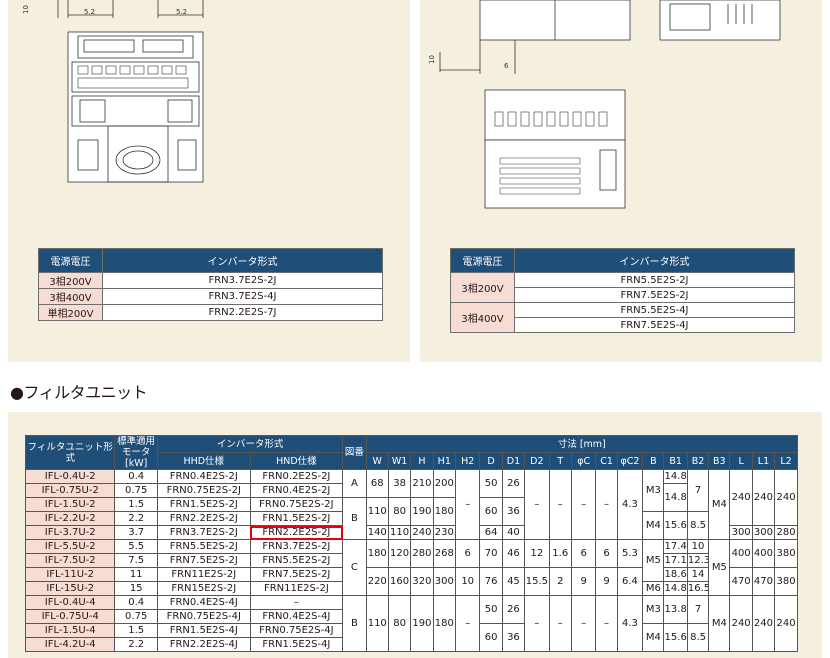 This screenshot has width=830, height=658. What do you see at coordinates (70, 630) in the screenshot?
I see `filter-model: IFL-1.5U-4` at bounding box center [70, 630].